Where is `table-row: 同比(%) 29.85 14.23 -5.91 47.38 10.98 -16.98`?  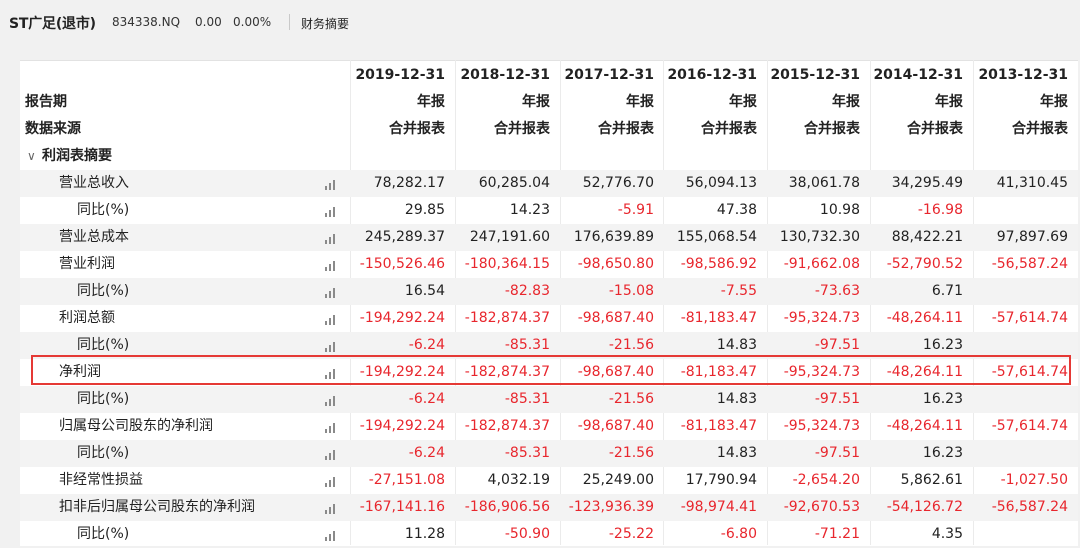
table-row: 同比(%) 29.85 14.23 -5.91 47.38 10.98 -16.98 is located at coordinates (549, 210).